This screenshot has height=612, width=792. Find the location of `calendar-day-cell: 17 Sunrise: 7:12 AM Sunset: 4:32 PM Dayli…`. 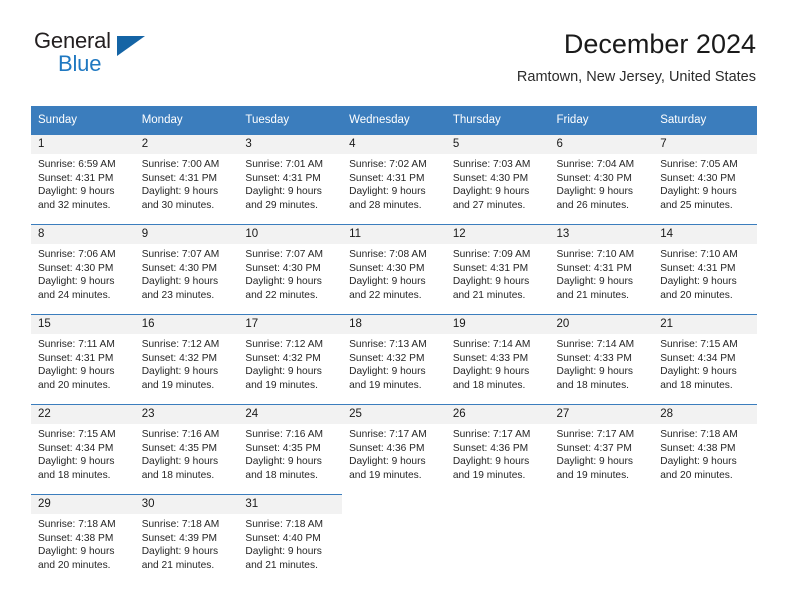

calendar-day-cell: 17 Sunrise: 7:12 AM Sunset: 4:32 PM Dayli… is located at coordinates (290, 359).